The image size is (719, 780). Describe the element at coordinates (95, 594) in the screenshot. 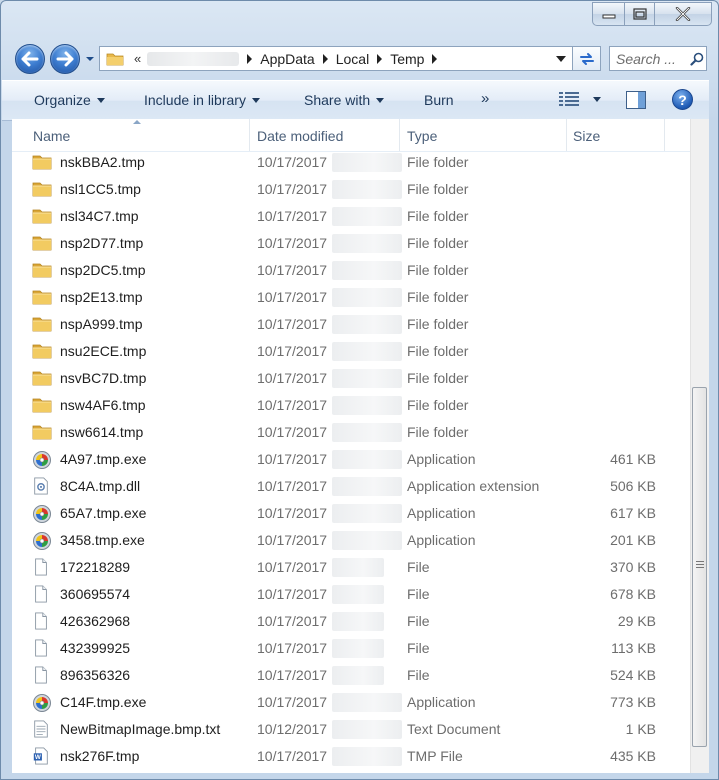

I see `file-name: 360695574` at that location.